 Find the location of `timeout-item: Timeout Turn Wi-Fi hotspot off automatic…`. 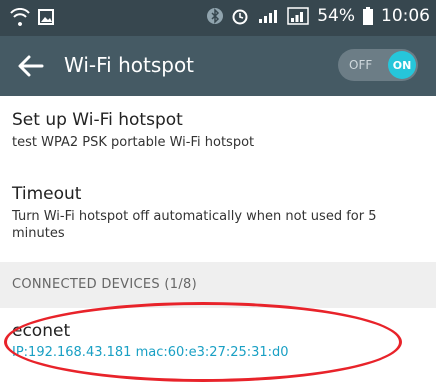

timeout-item: Timeout Turn Wi-Fi hotspot off automatic… is located at coordinates (217, 213).